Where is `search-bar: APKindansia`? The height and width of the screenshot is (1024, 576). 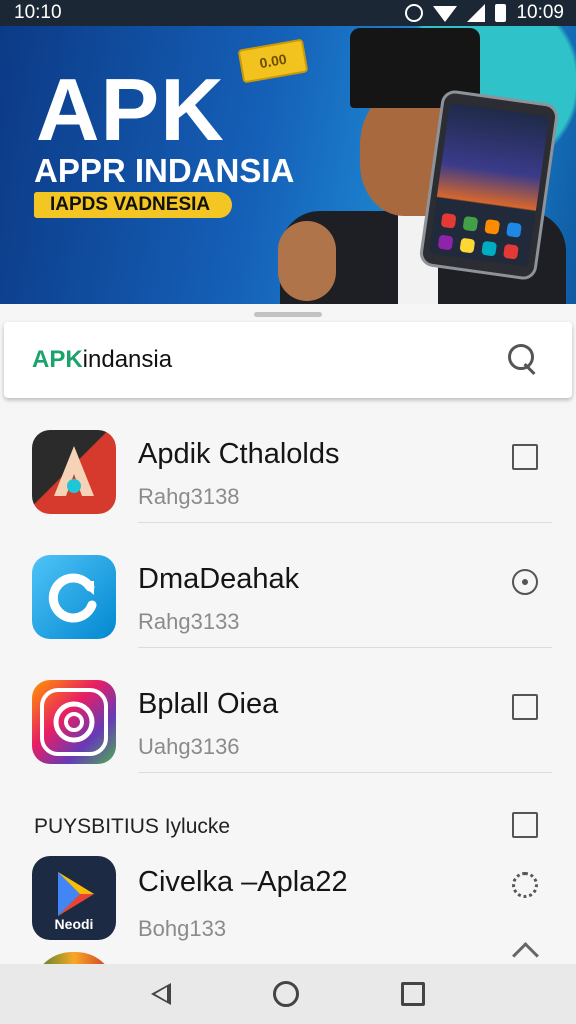
search-bar: APKindansia is located at coordinates (288, 360).